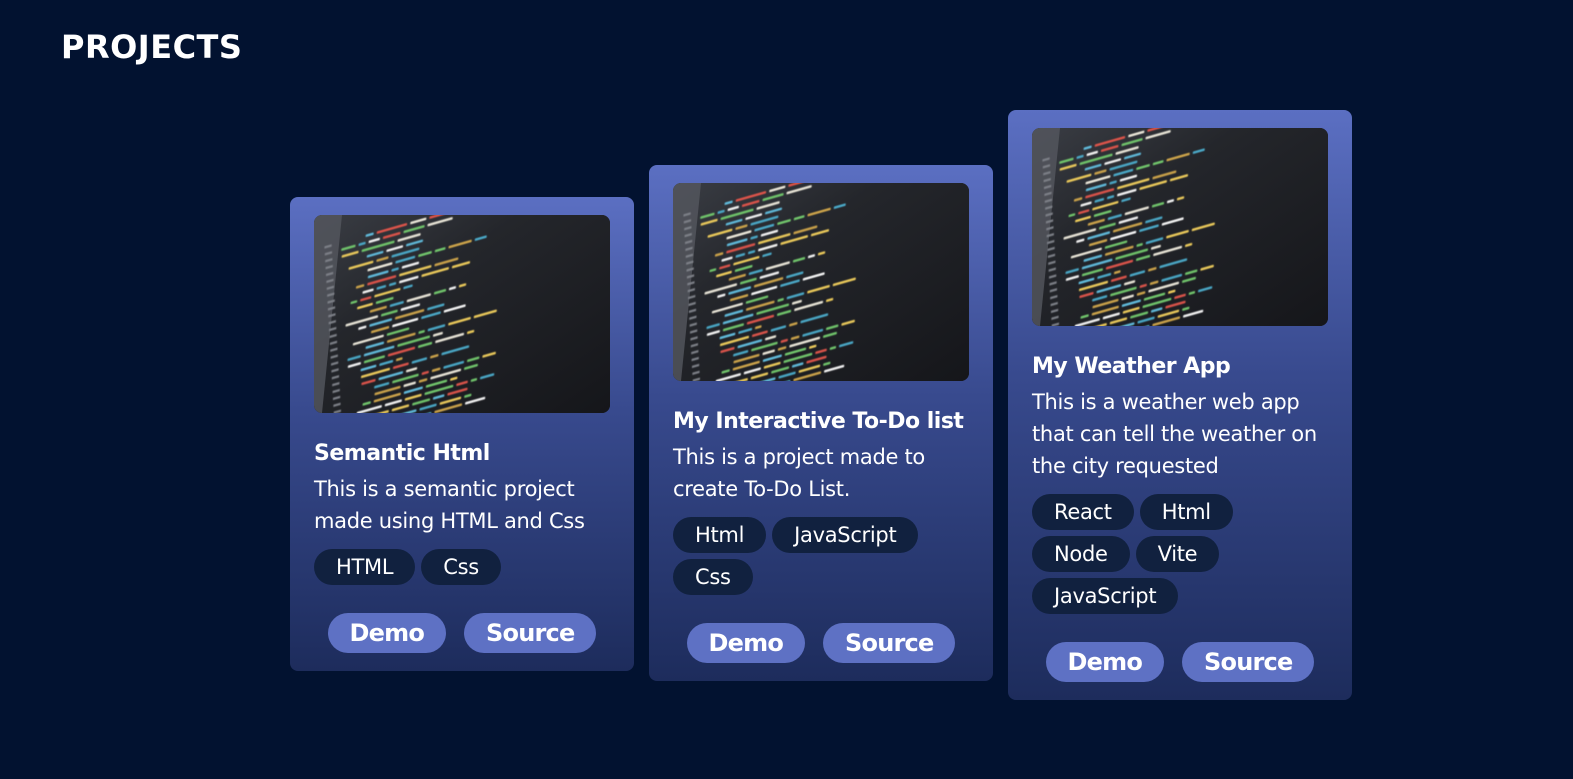  Describe the element at coordinates (152, 47) in the screenshot. I see `section-title: PROJECTS` at that location.